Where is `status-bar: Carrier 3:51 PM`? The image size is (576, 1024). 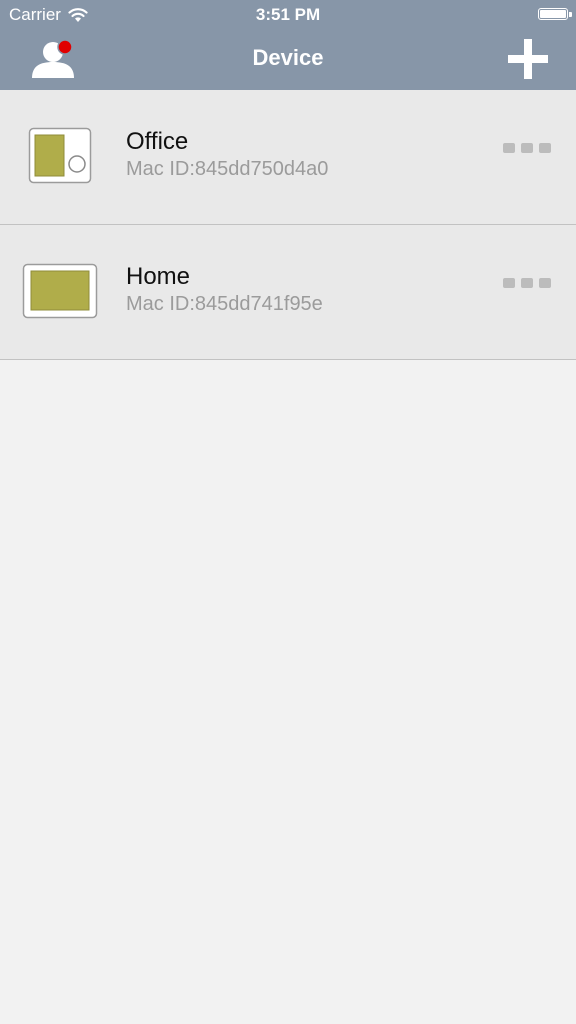
status-bar: Carrier 3:51 PM is located at coordinates (288, 15).